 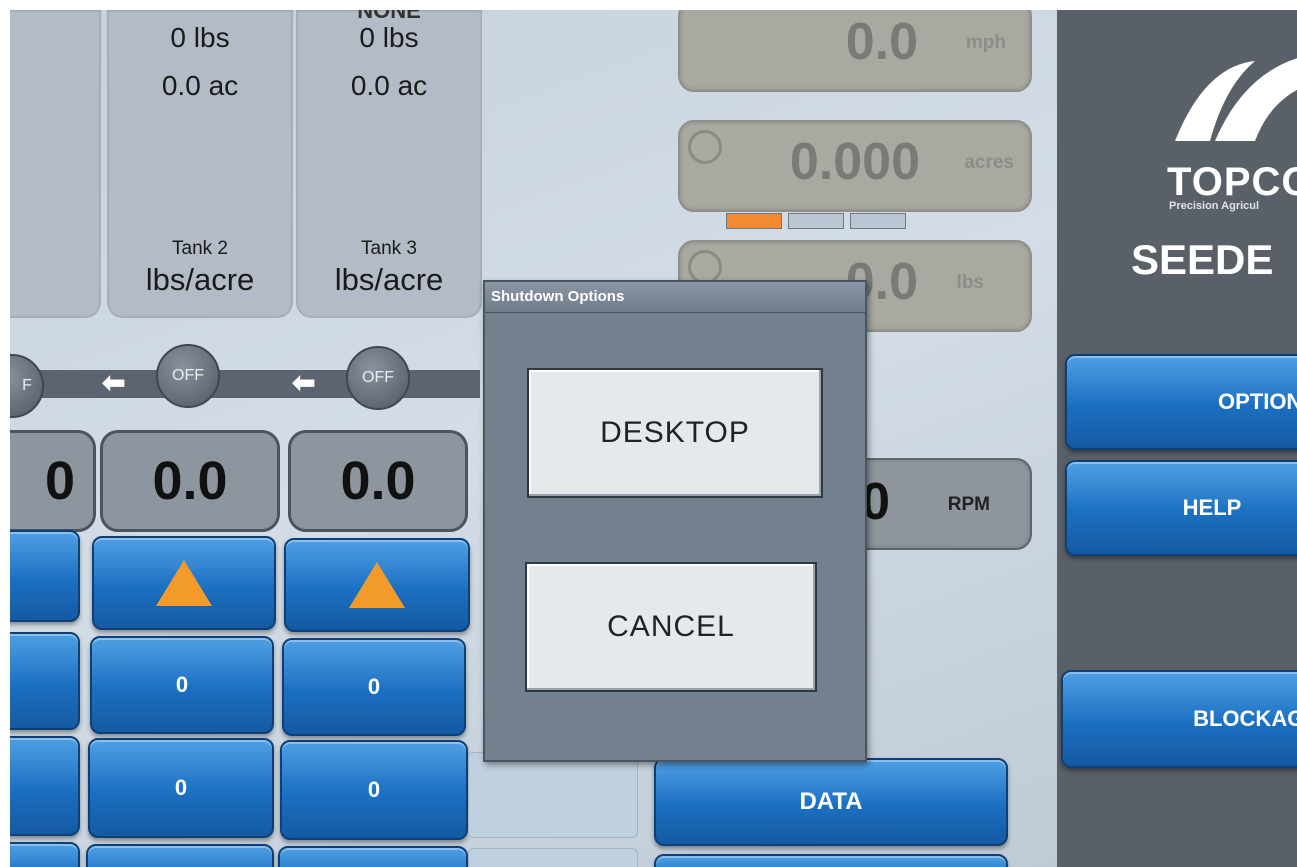 What do you see at coordinates (1202, 259) in the screenshot?
I see `product-name: SEEDE` at bounding box center [1202, 259].